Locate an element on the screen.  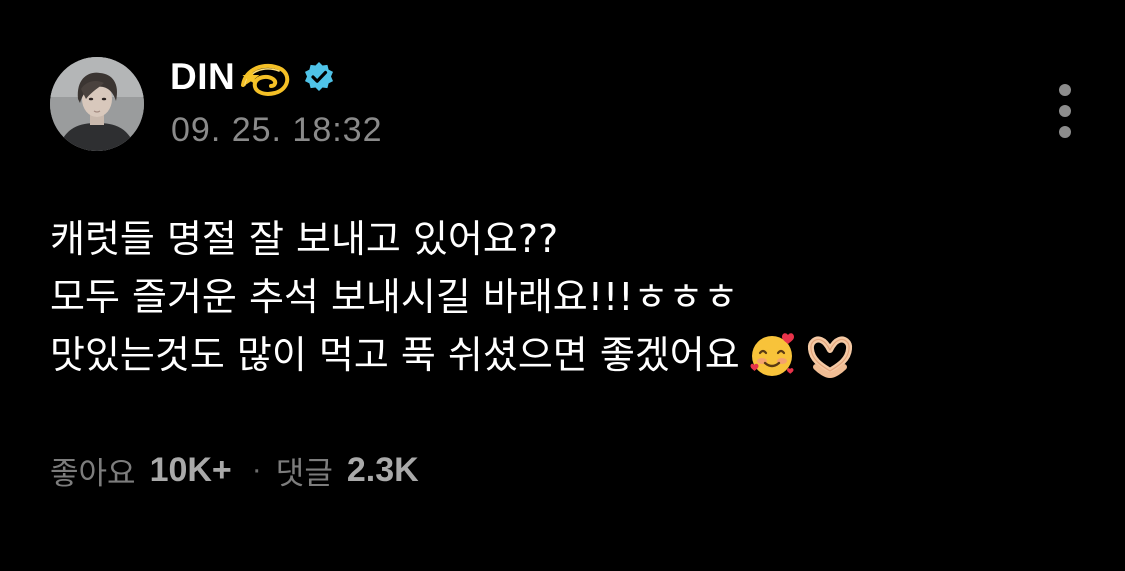
dizzy-icon is located at coordinates (266, 77).